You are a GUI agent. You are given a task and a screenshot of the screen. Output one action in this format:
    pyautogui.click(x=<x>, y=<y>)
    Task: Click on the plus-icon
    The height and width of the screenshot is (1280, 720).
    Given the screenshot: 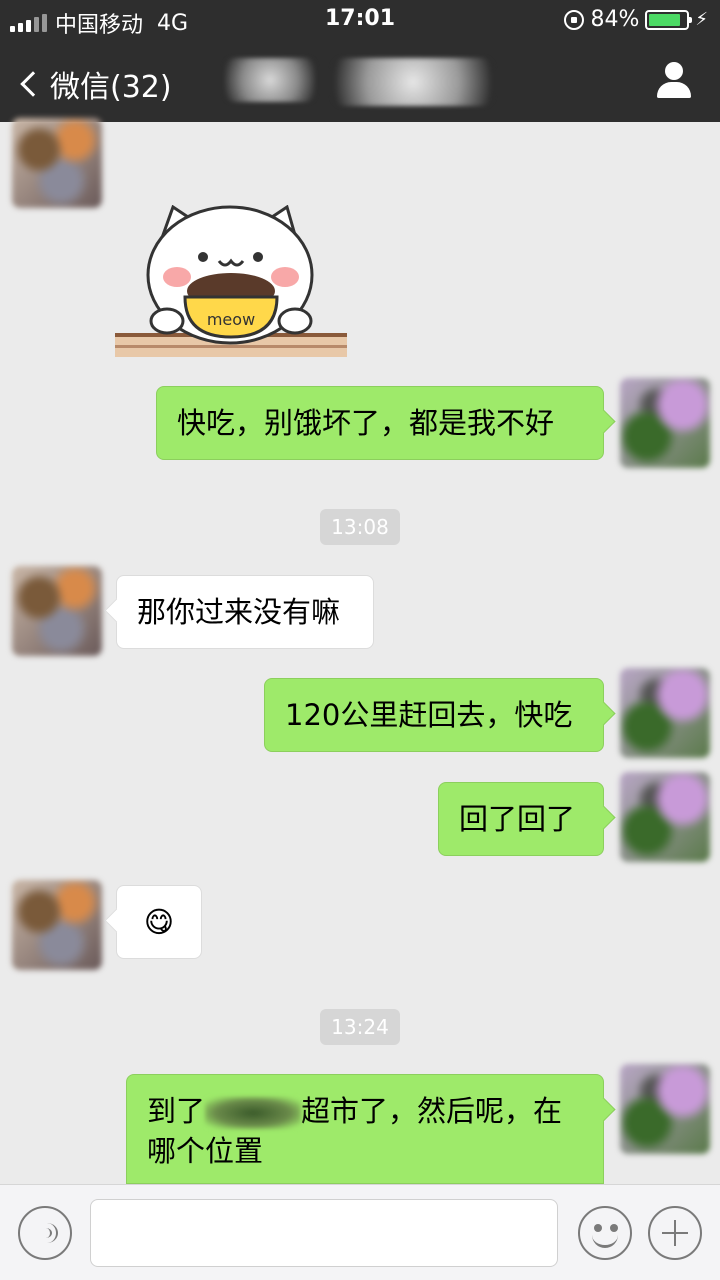 What is the action you would take?
    pyautogui.click(x=675, y=1233)
    